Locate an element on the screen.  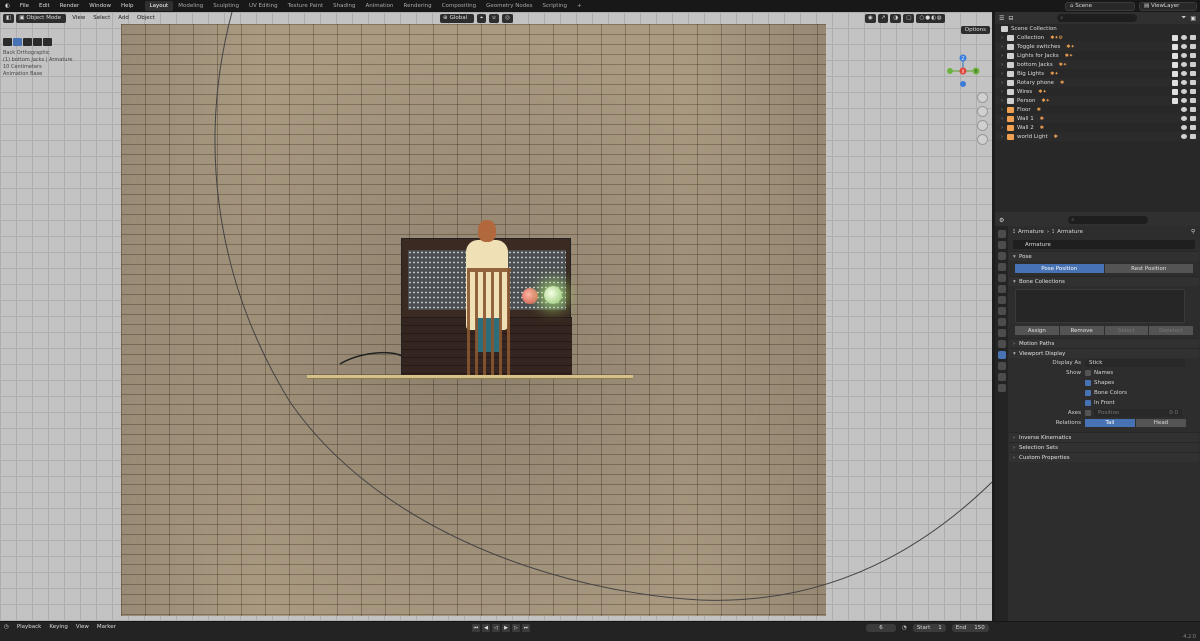
selection-sets-header: › Selection Sets is located at coordinates (1104, 447).